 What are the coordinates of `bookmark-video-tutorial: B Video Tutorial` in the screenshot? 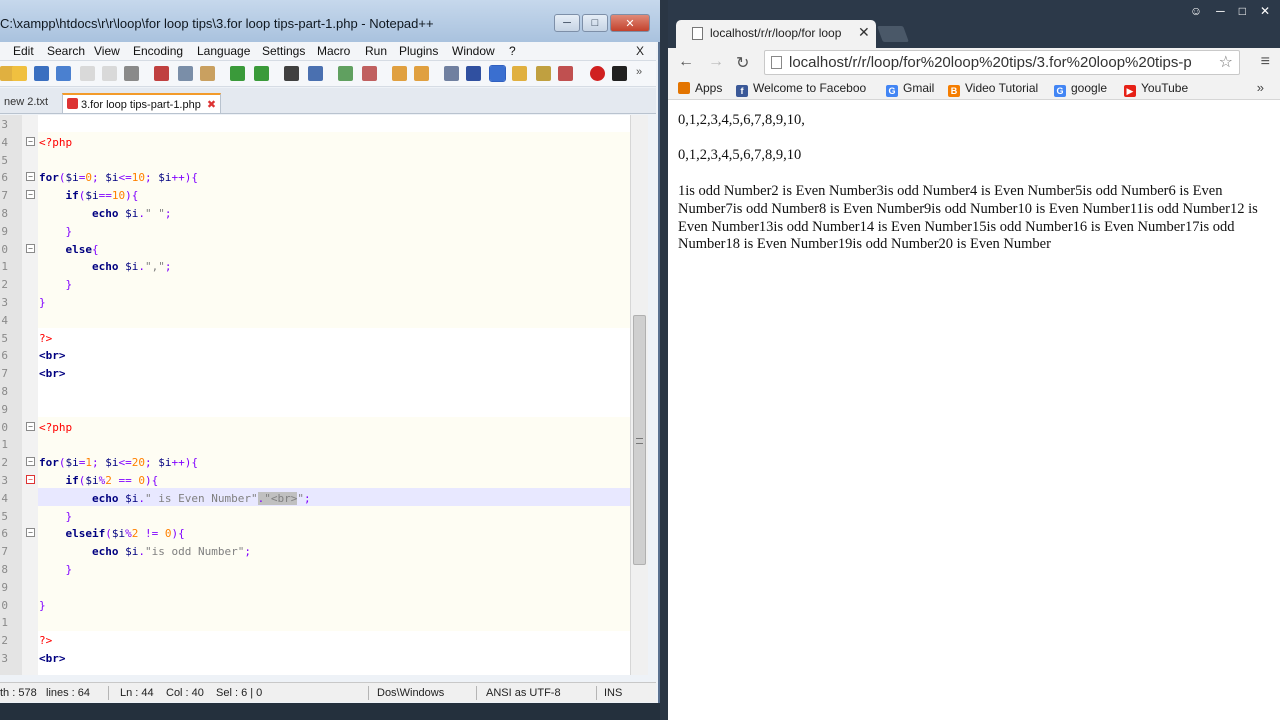 It's located at (993, 89).